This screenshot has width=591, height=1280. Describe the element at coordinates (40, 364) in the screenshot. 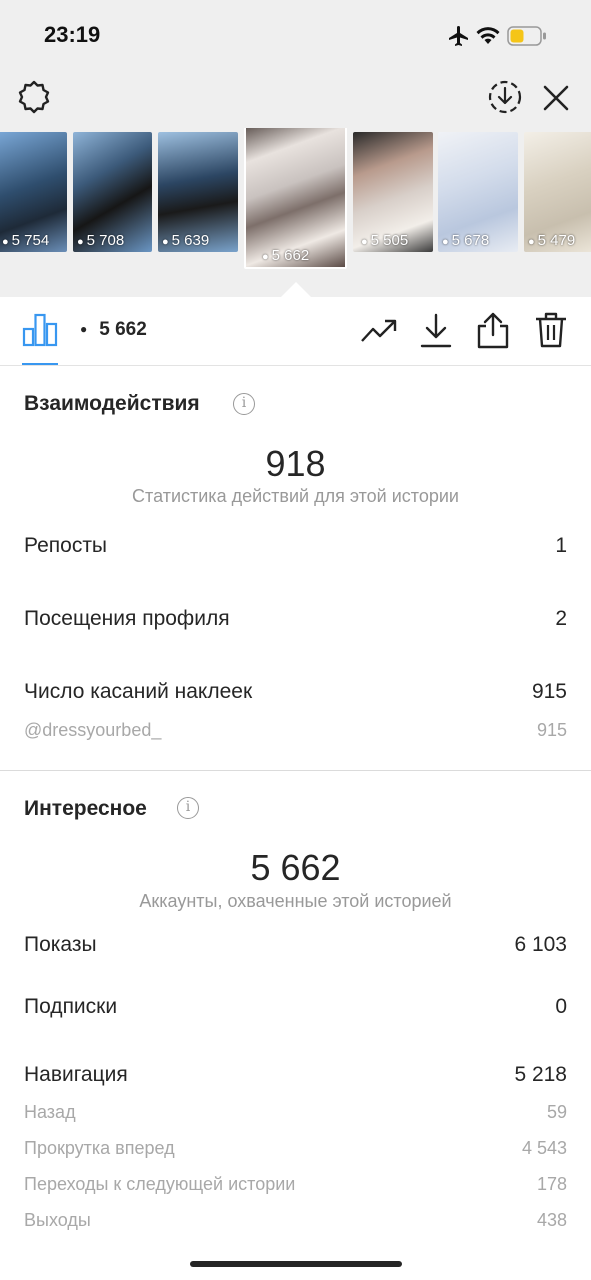

I see `active-tab-underline` at that location.